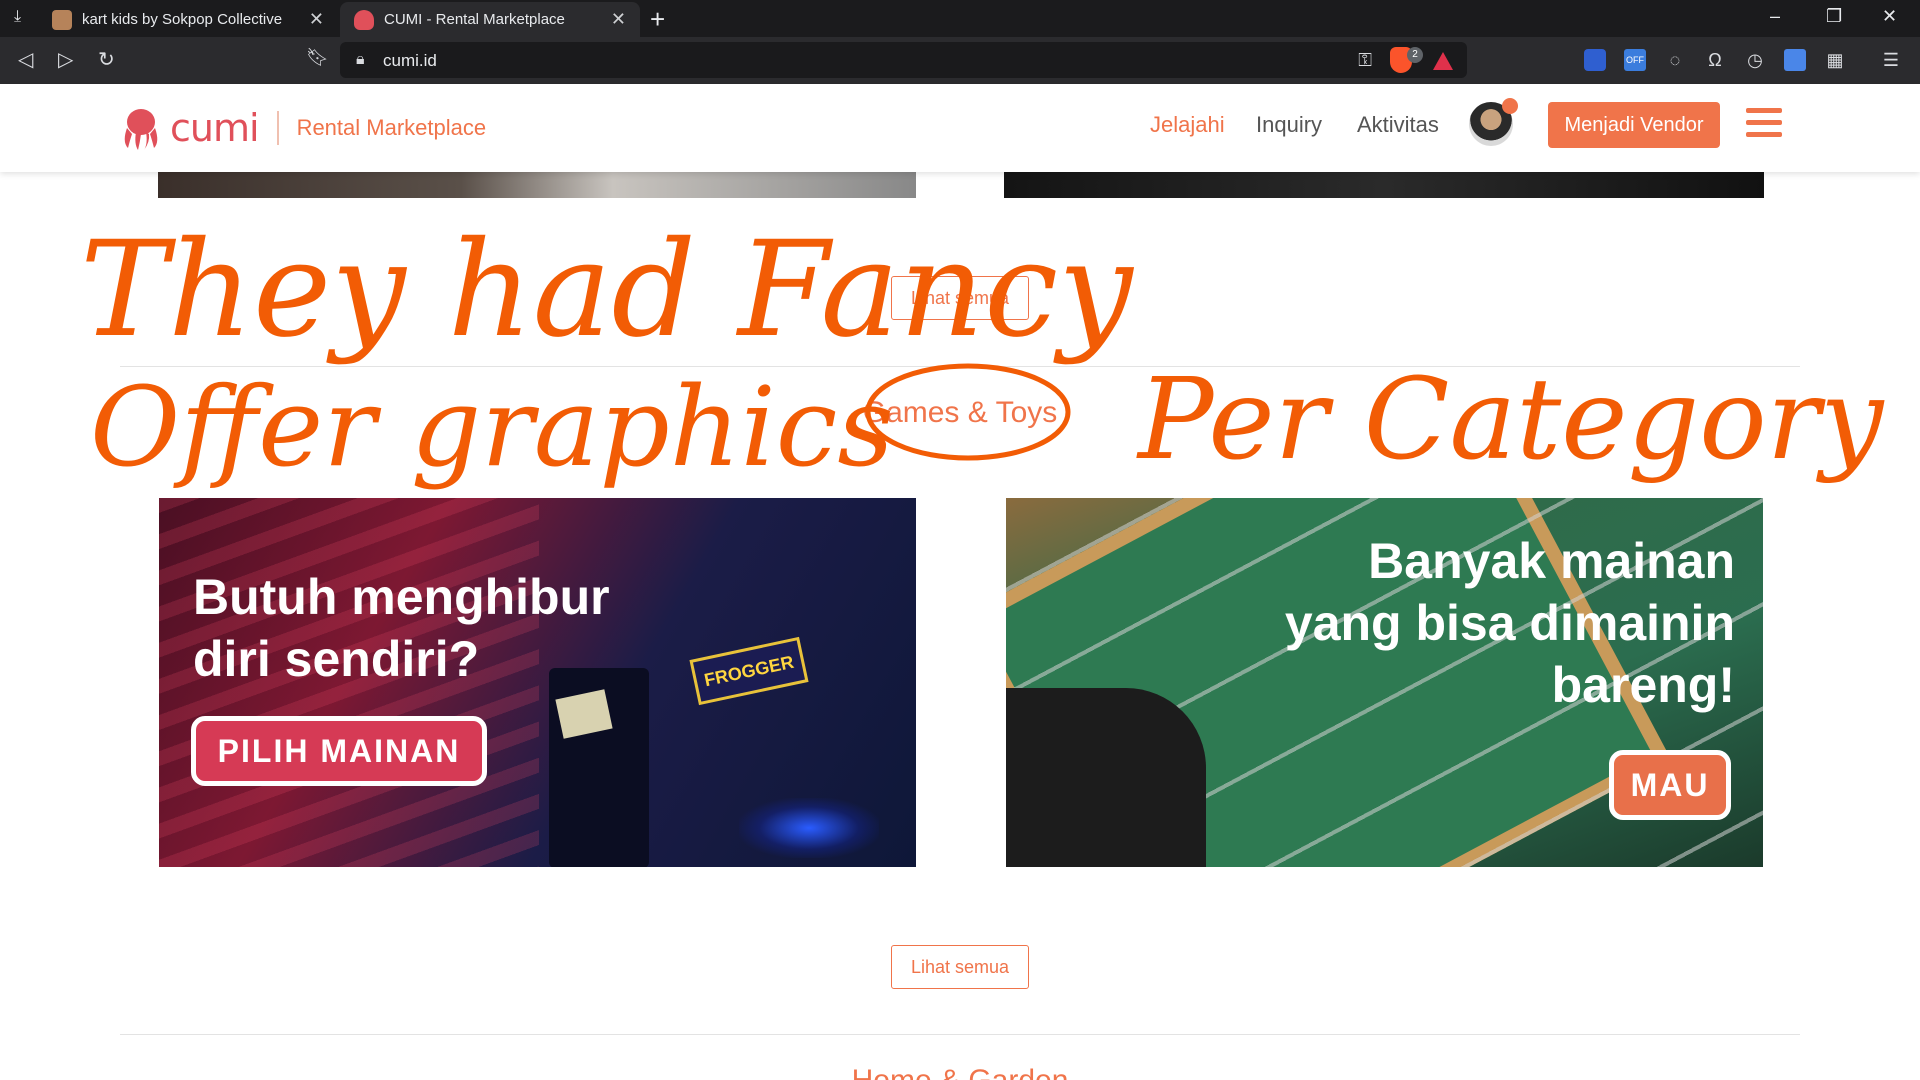  I want to click on clock-icon: ◷, so click(1755, 60).